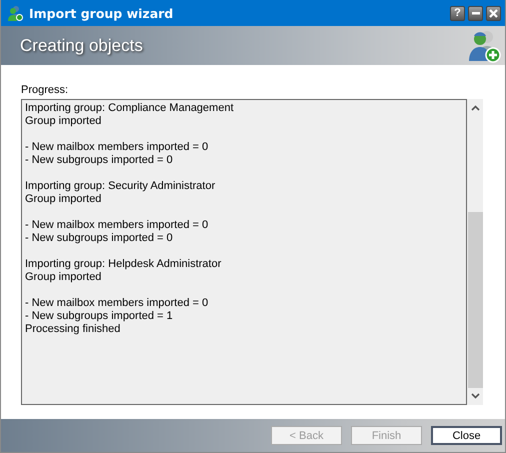 Image resolution: width=506 pixels, height=453 pixels. What do you see at coordinates (475, 108) in the screenshot?
I see `scroll-up-icon` at bounding box center [475, 108].